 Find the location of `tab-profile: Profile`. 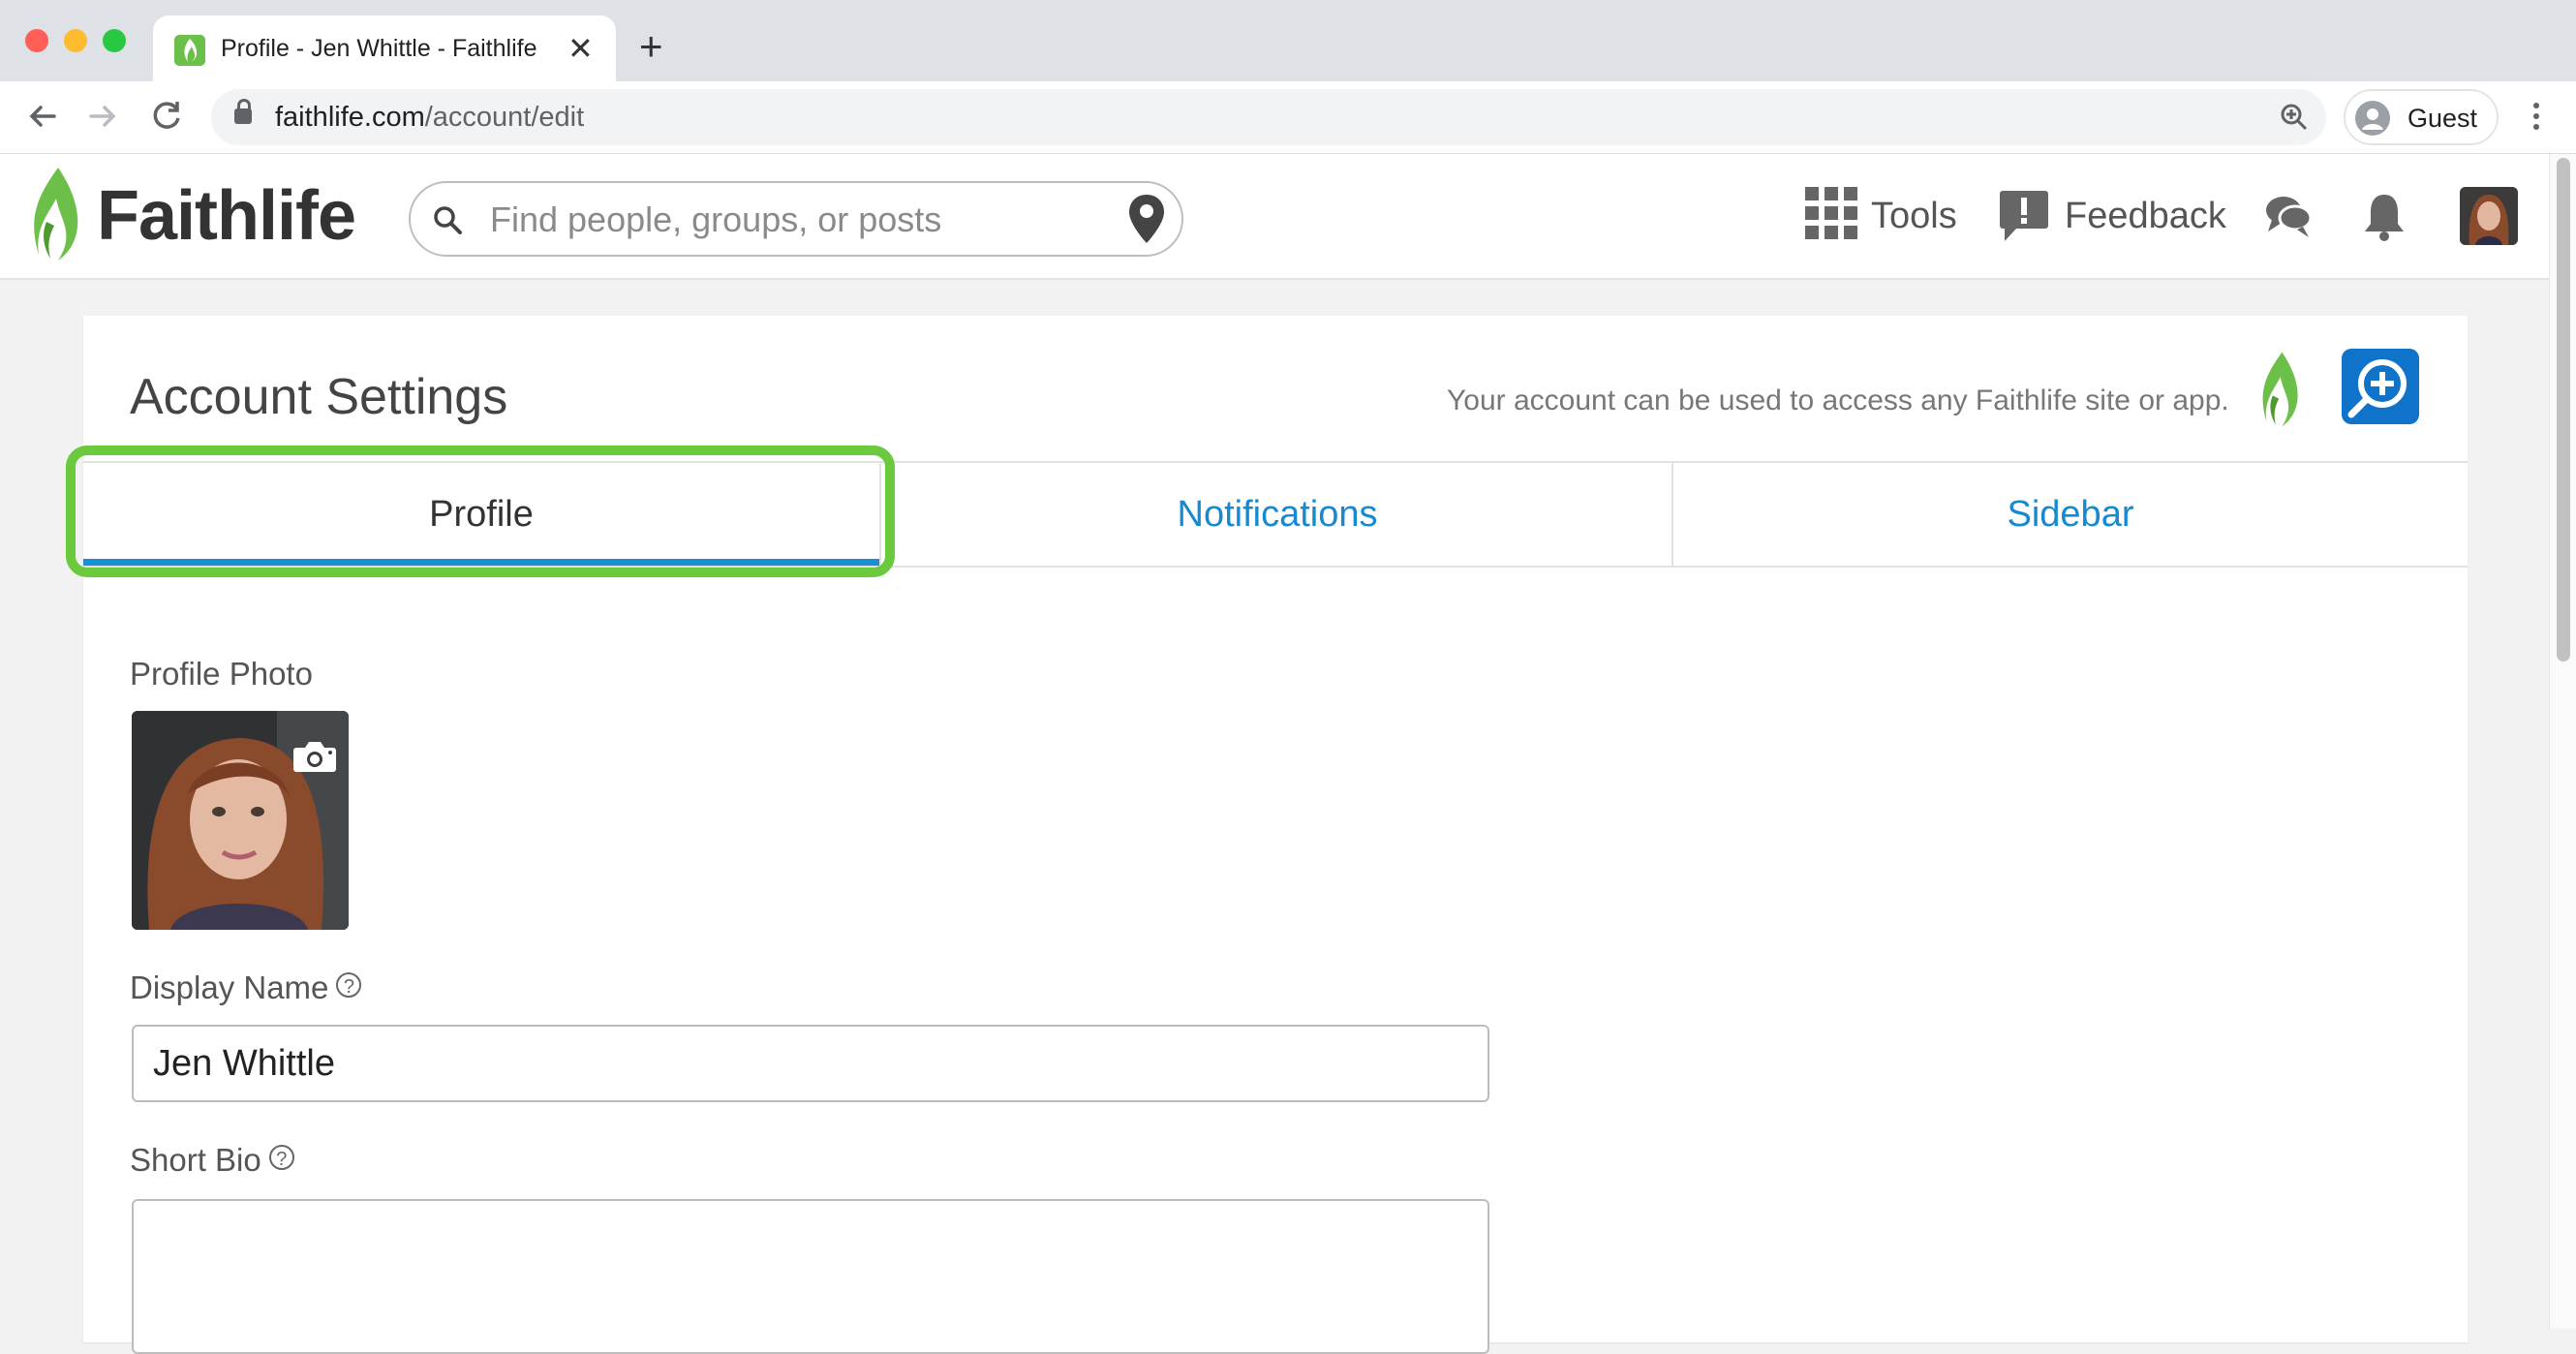

tab-profile: Profile is located at coordinates (481, 514).